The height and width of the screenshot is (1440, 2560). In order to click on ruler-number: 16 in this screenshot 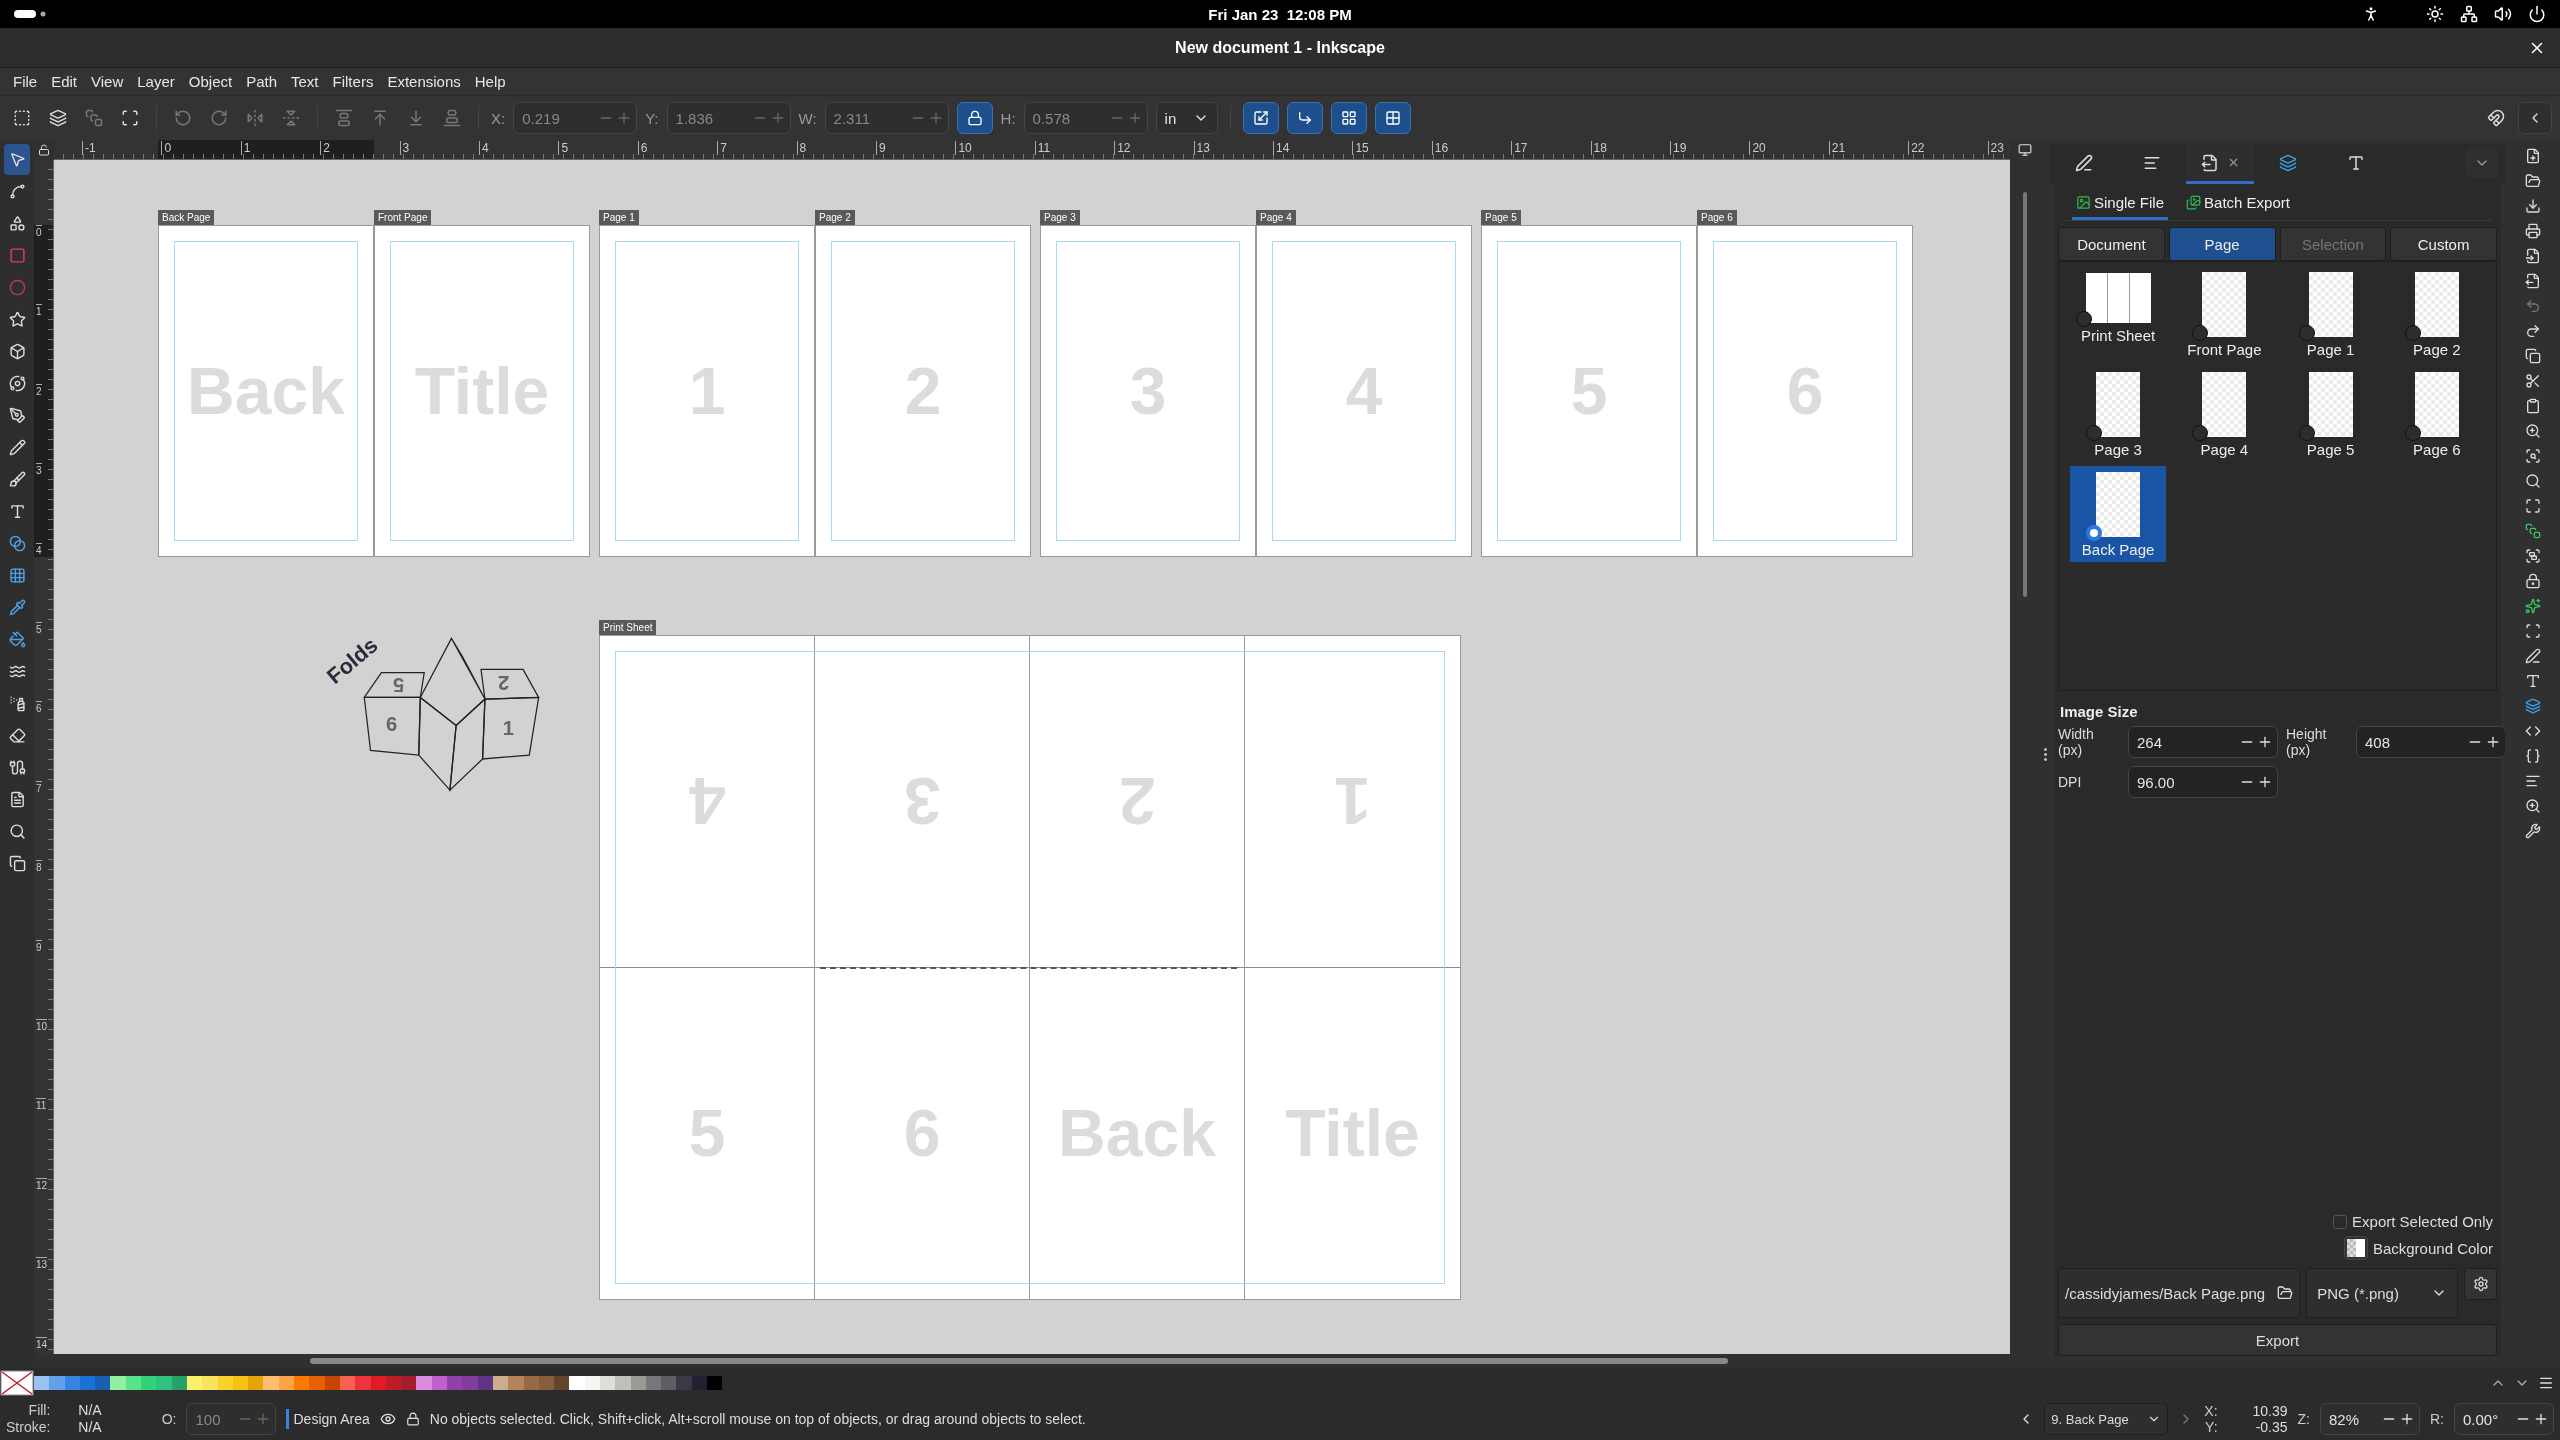, I will do `click(1440, 148)`.